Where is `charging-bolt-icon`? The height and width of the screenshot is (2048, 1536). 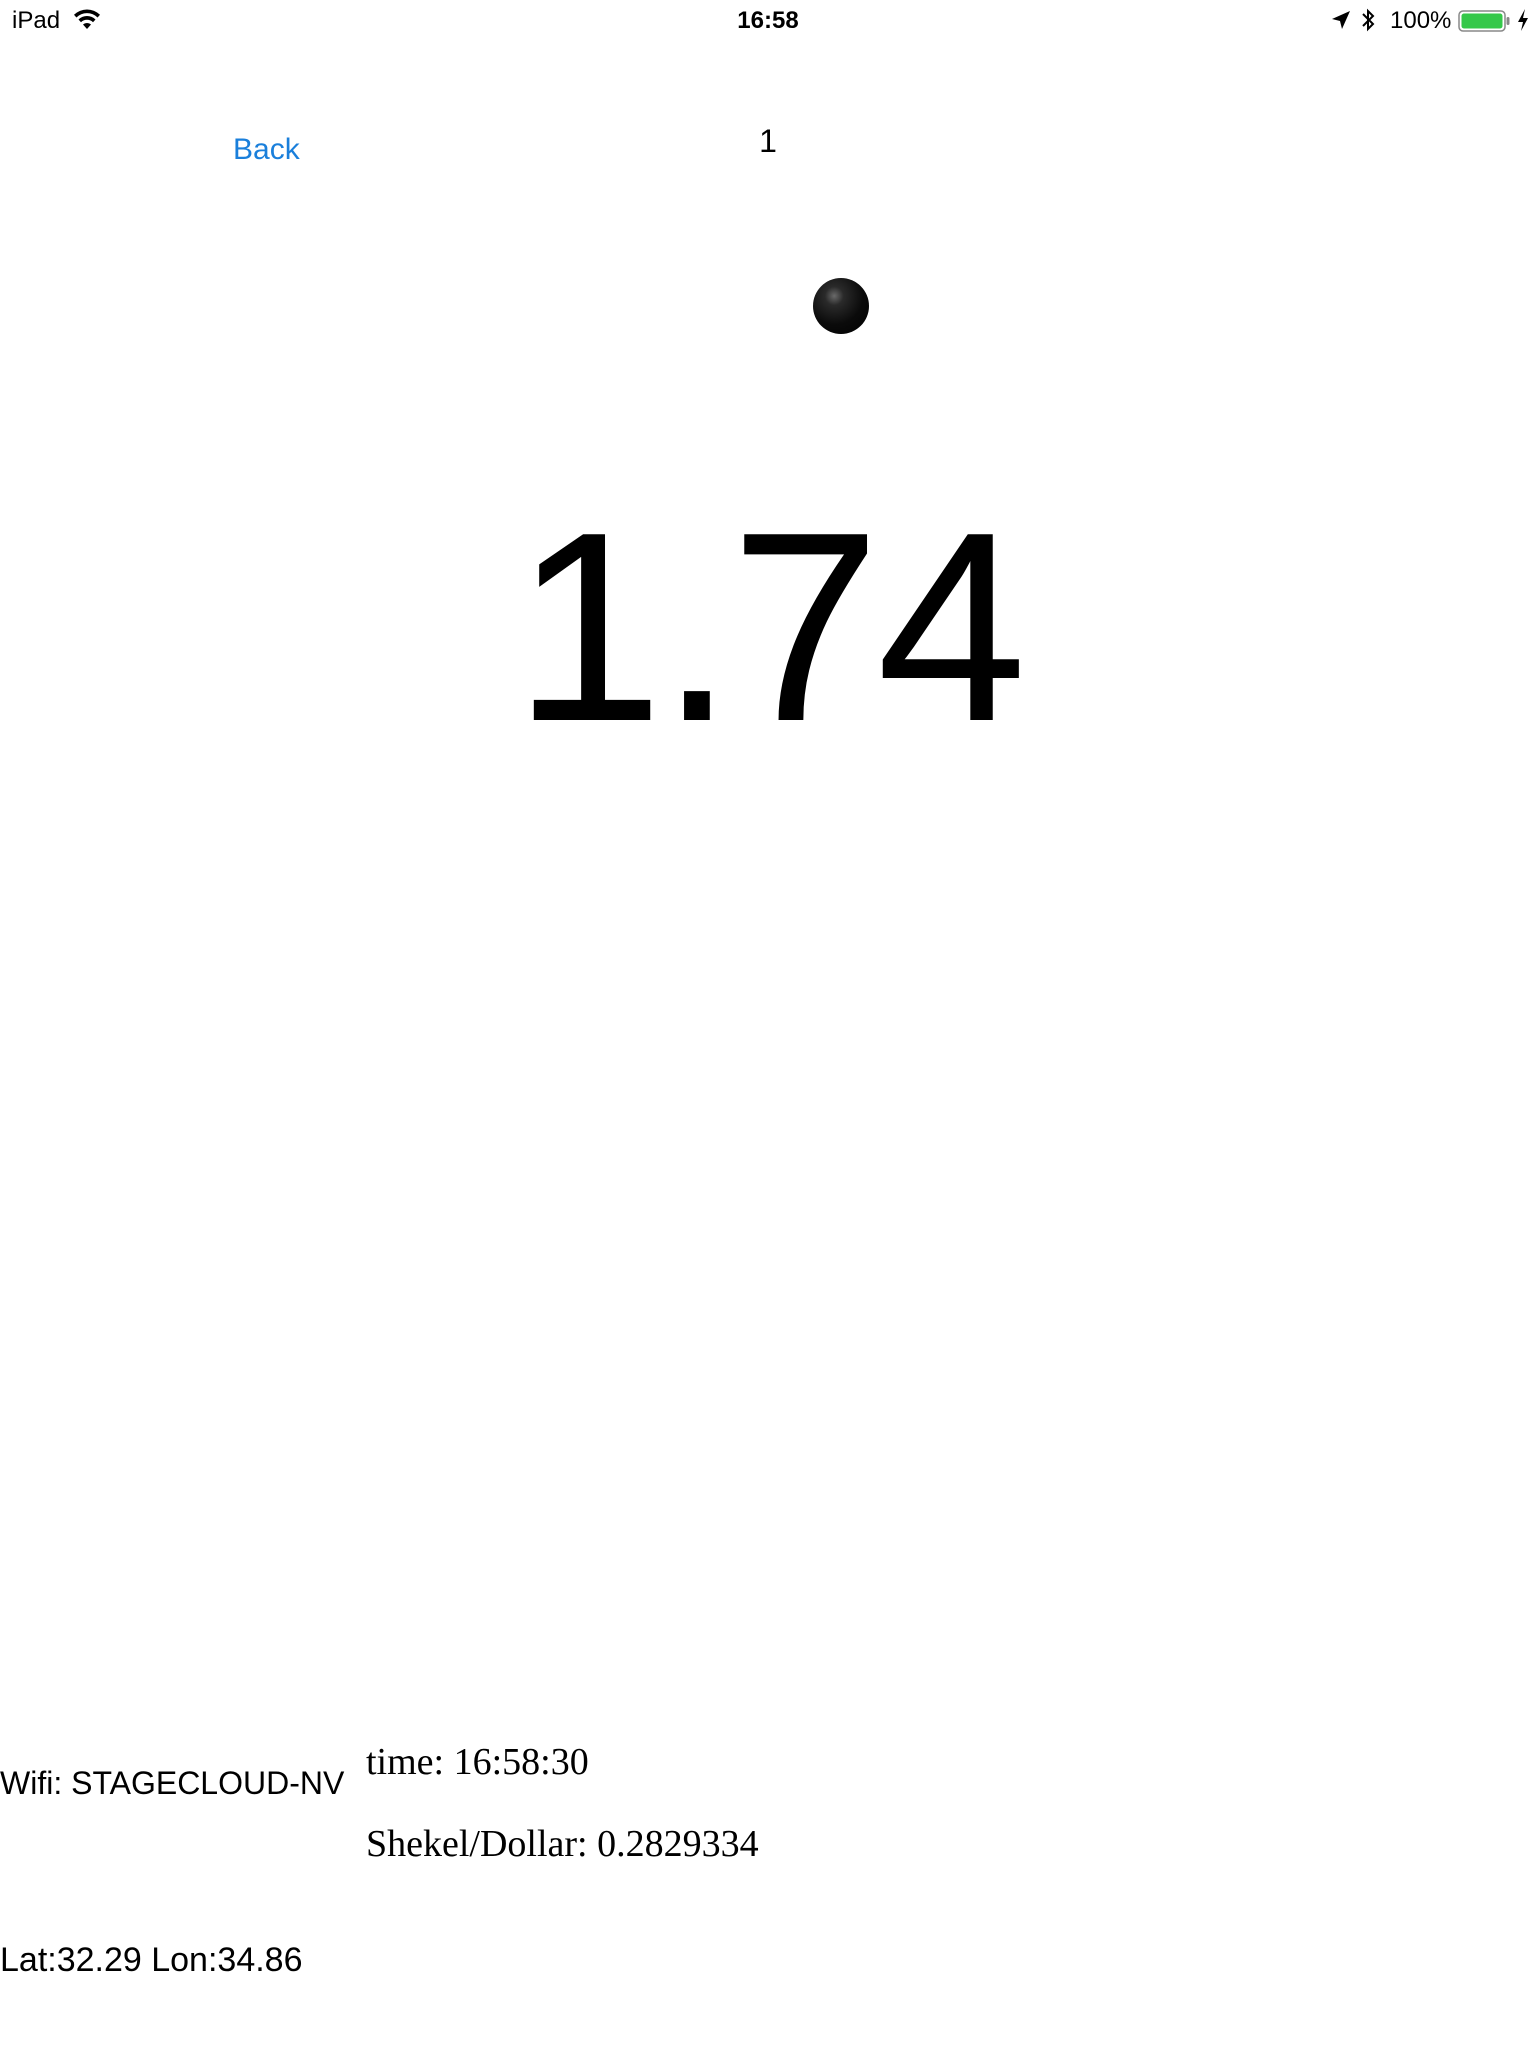 charging-bolt-icon is located at coordinates (1523, 20).